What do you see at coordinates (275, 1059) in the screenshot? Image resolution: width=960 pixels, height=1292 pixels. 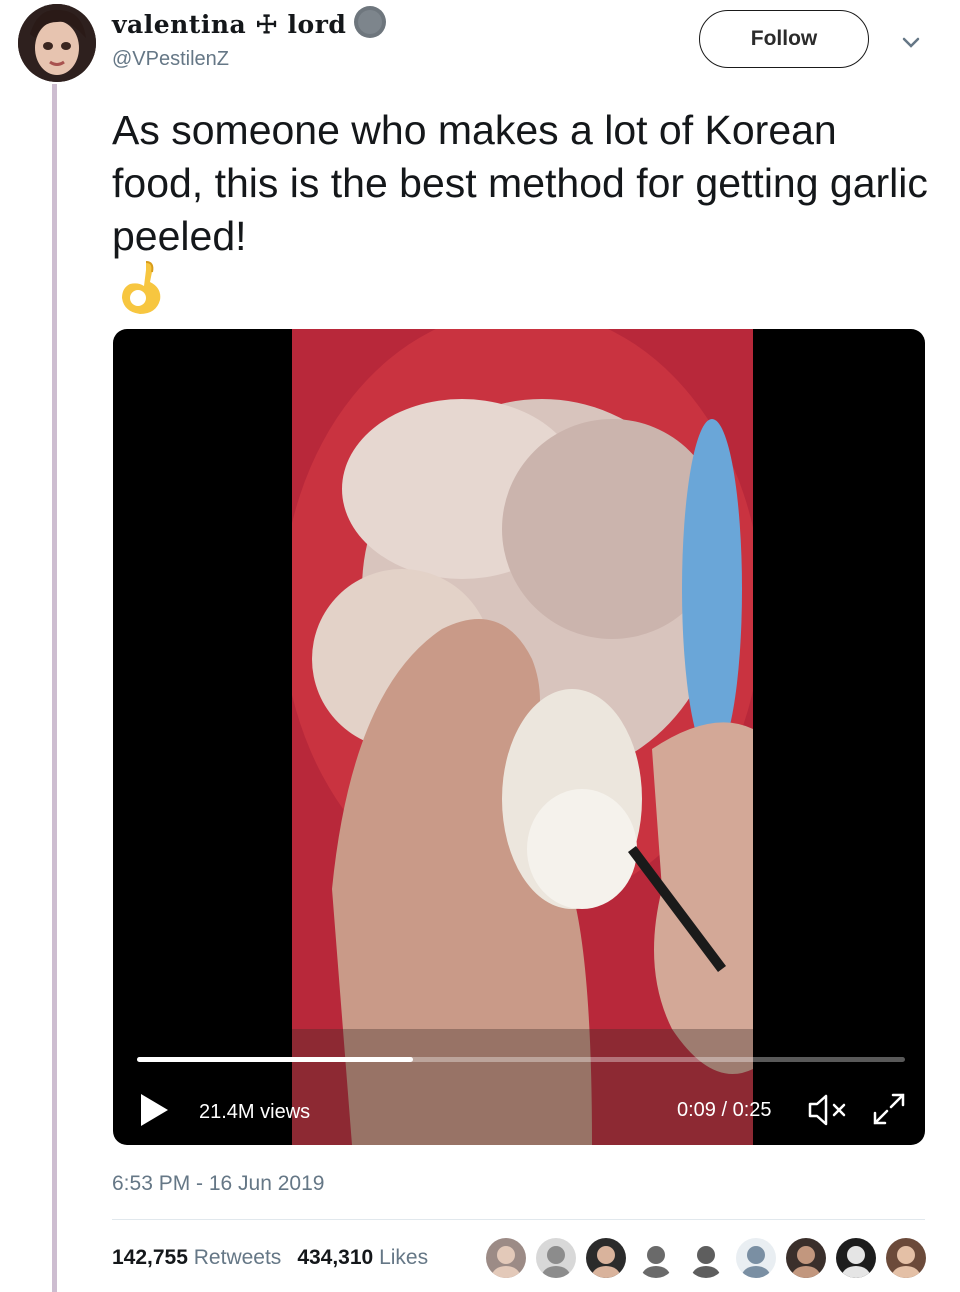 I see `video-progress-fill` at bounding box center [275, 1059].